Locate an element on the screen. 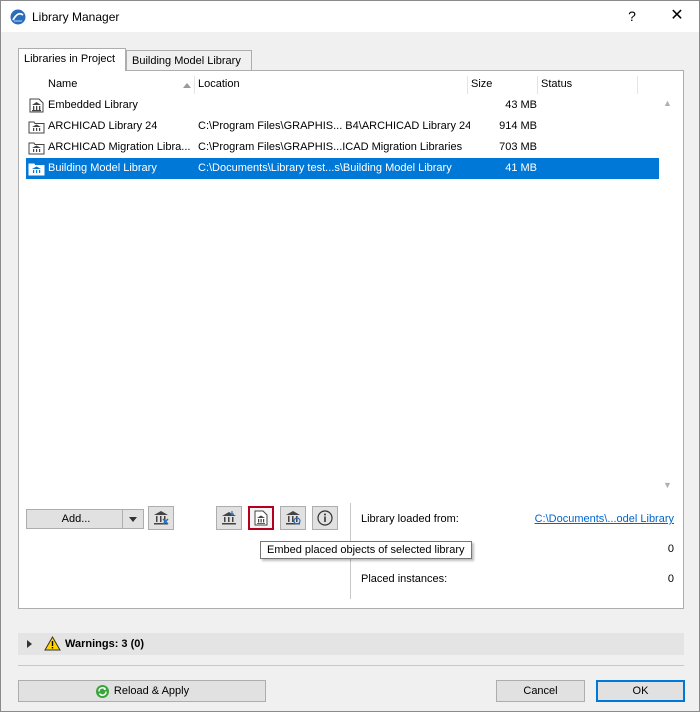 Image resolution: width=700 pixels, height=712 pixels. help-button: ? is located at coordinates (632, 16).